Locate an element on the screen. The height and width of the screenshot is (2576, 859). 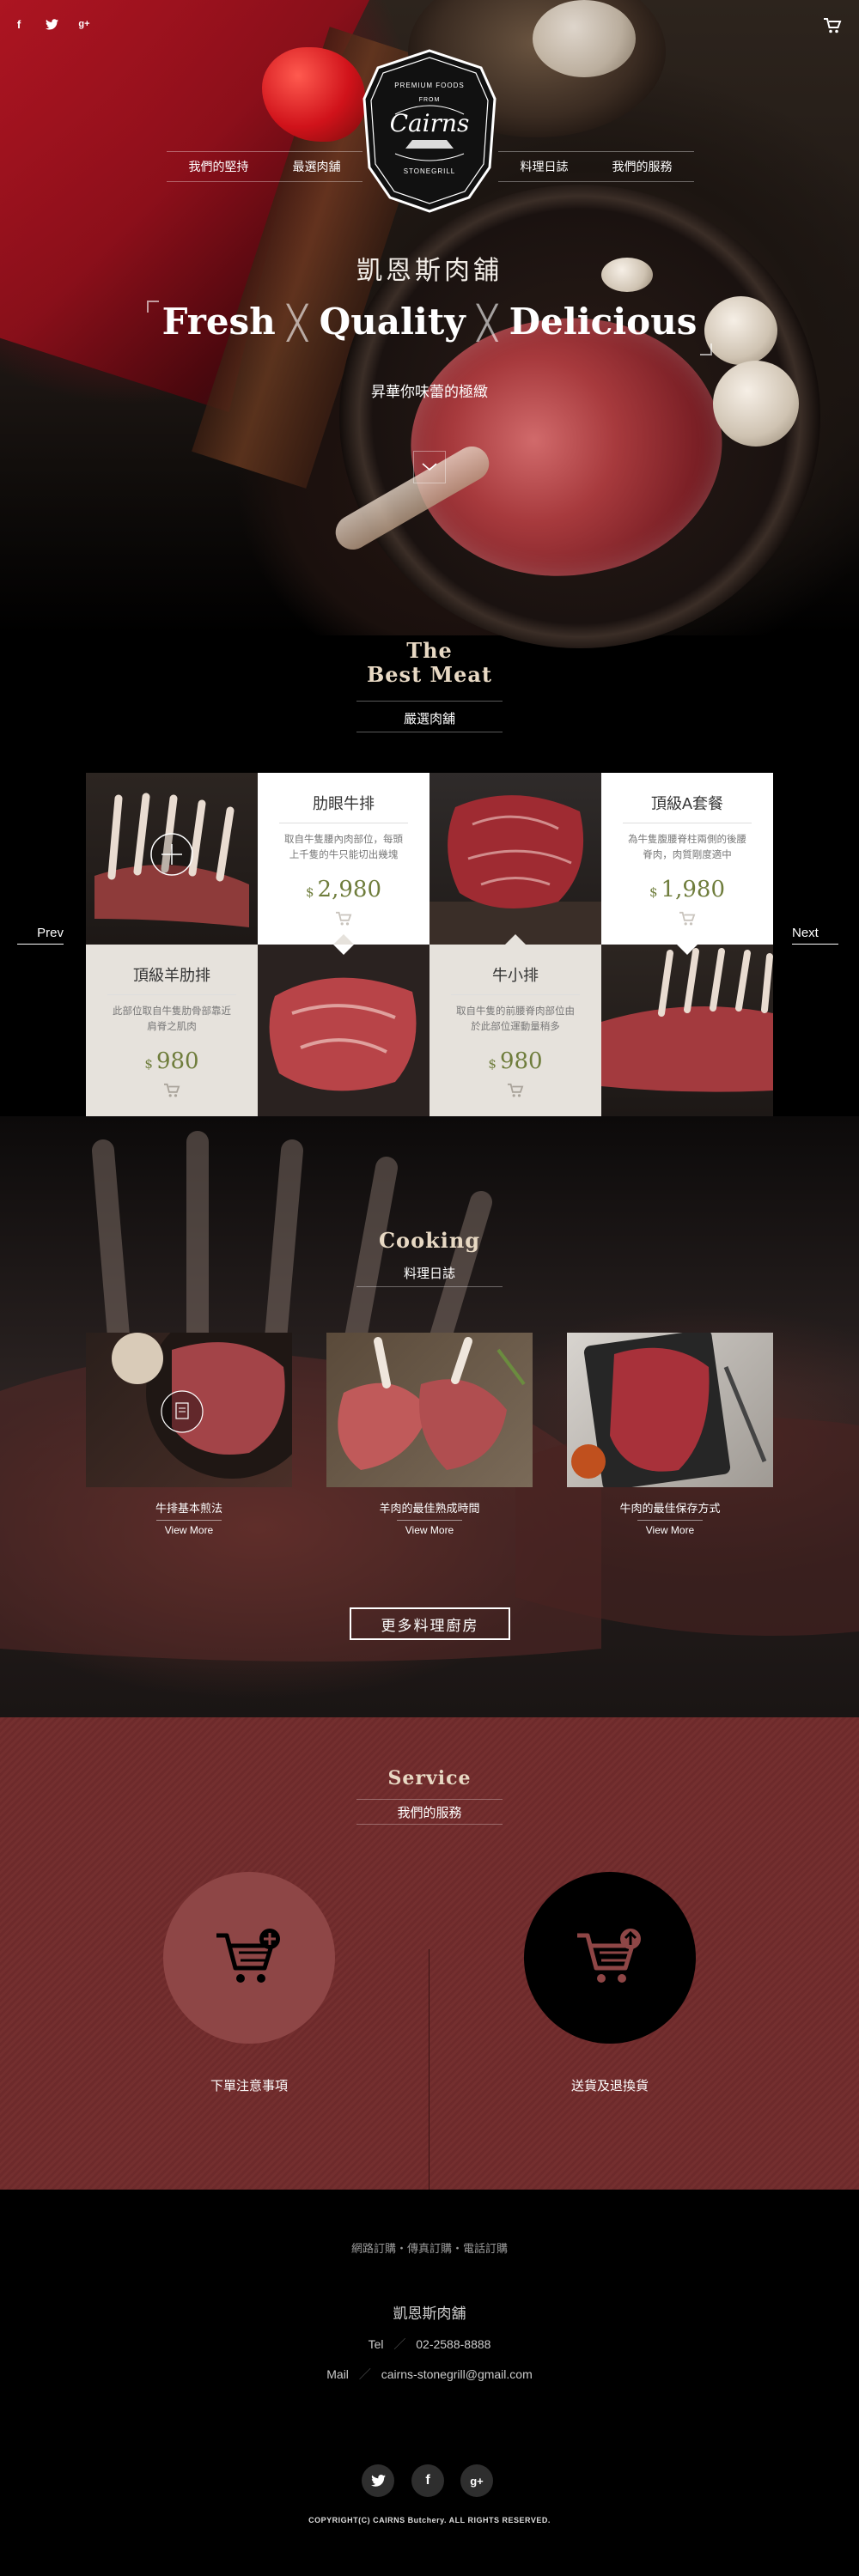
product-card-a-set: 頂級A套餐 為牛隻腹腰脊柱兩側的後腰脊肉，肉質剛度適中 $1,980 is located at coordinates (687, 859).